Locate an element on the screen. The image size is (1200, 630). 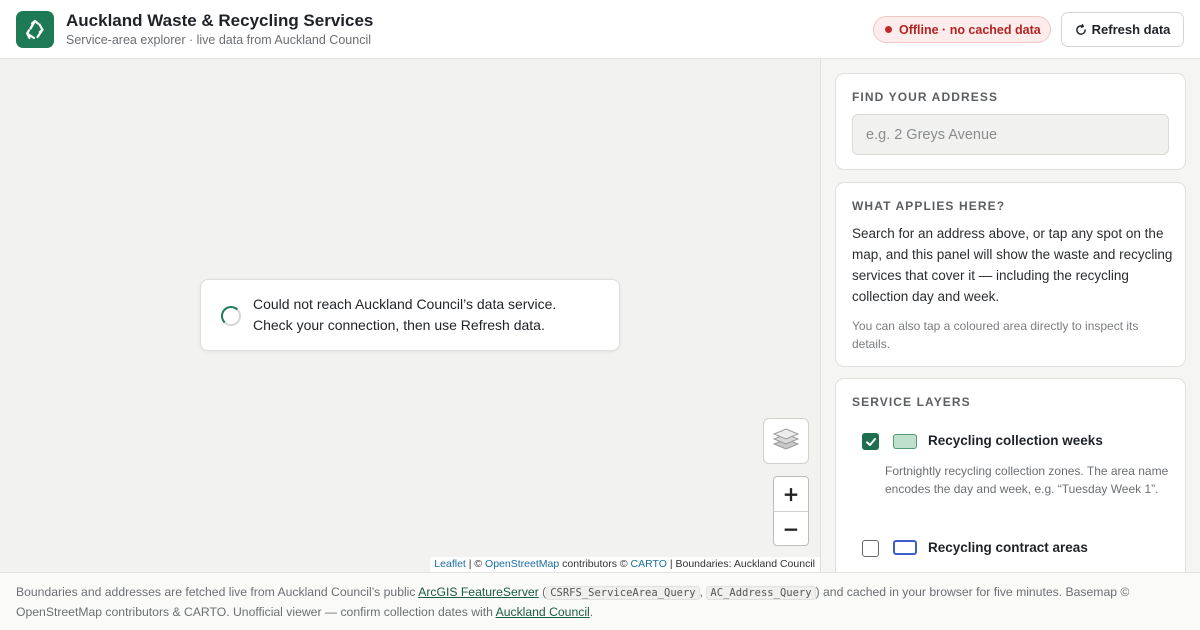
find-address-card: FIND YOUR ADDRESS is located at coordinates (1010, 121).